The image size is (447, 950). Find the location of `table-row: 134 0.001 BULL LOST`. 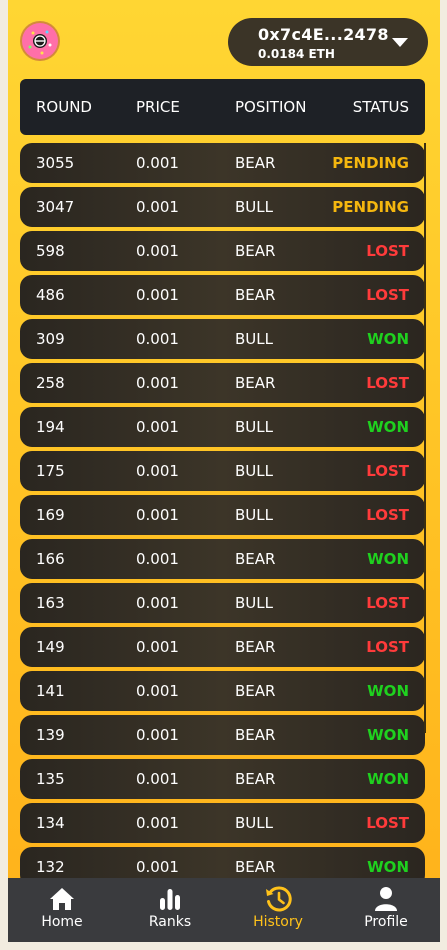

table-row: 134 0.001 BULL LOST is located at coordinates (222, 823).